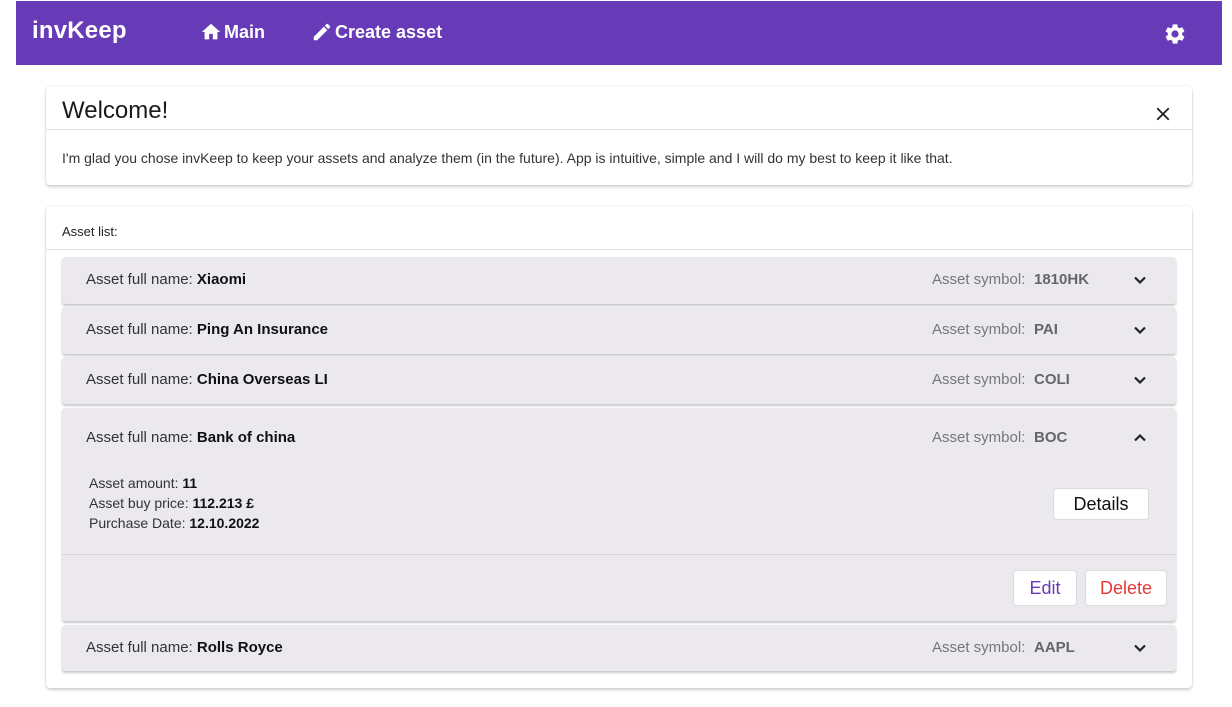 Image resolution: width=1232 pixels, height=707 pixels. I want to click on asset-name-field: Asset full name: Rolls Royce, so click(184, 647).